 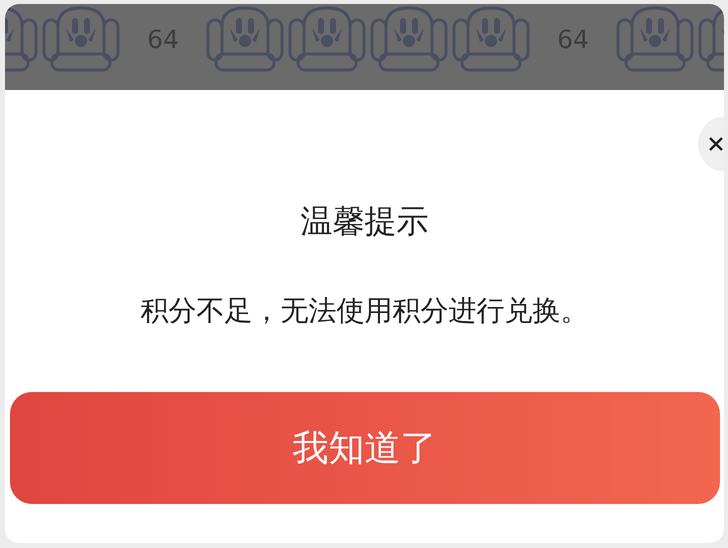 I want to click on close-icon, so click(x=716, y=144).